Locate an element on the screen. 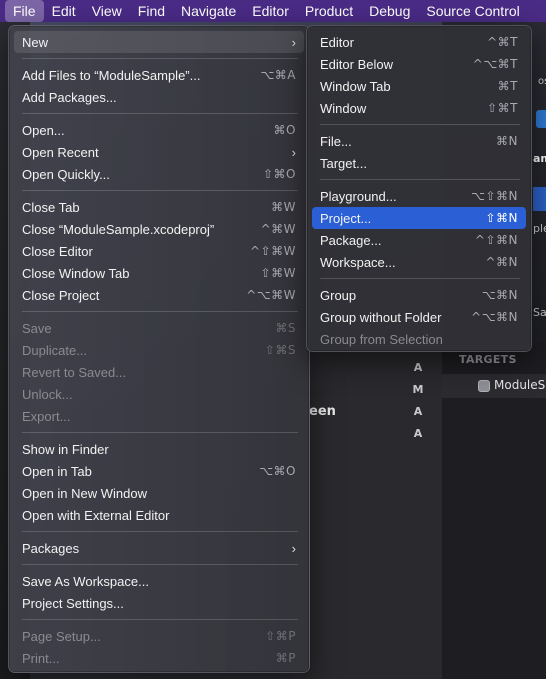 The image size is (546, 679). submenu-item-project: Project... ⇧⌘N is located at coordinates (419, 218).